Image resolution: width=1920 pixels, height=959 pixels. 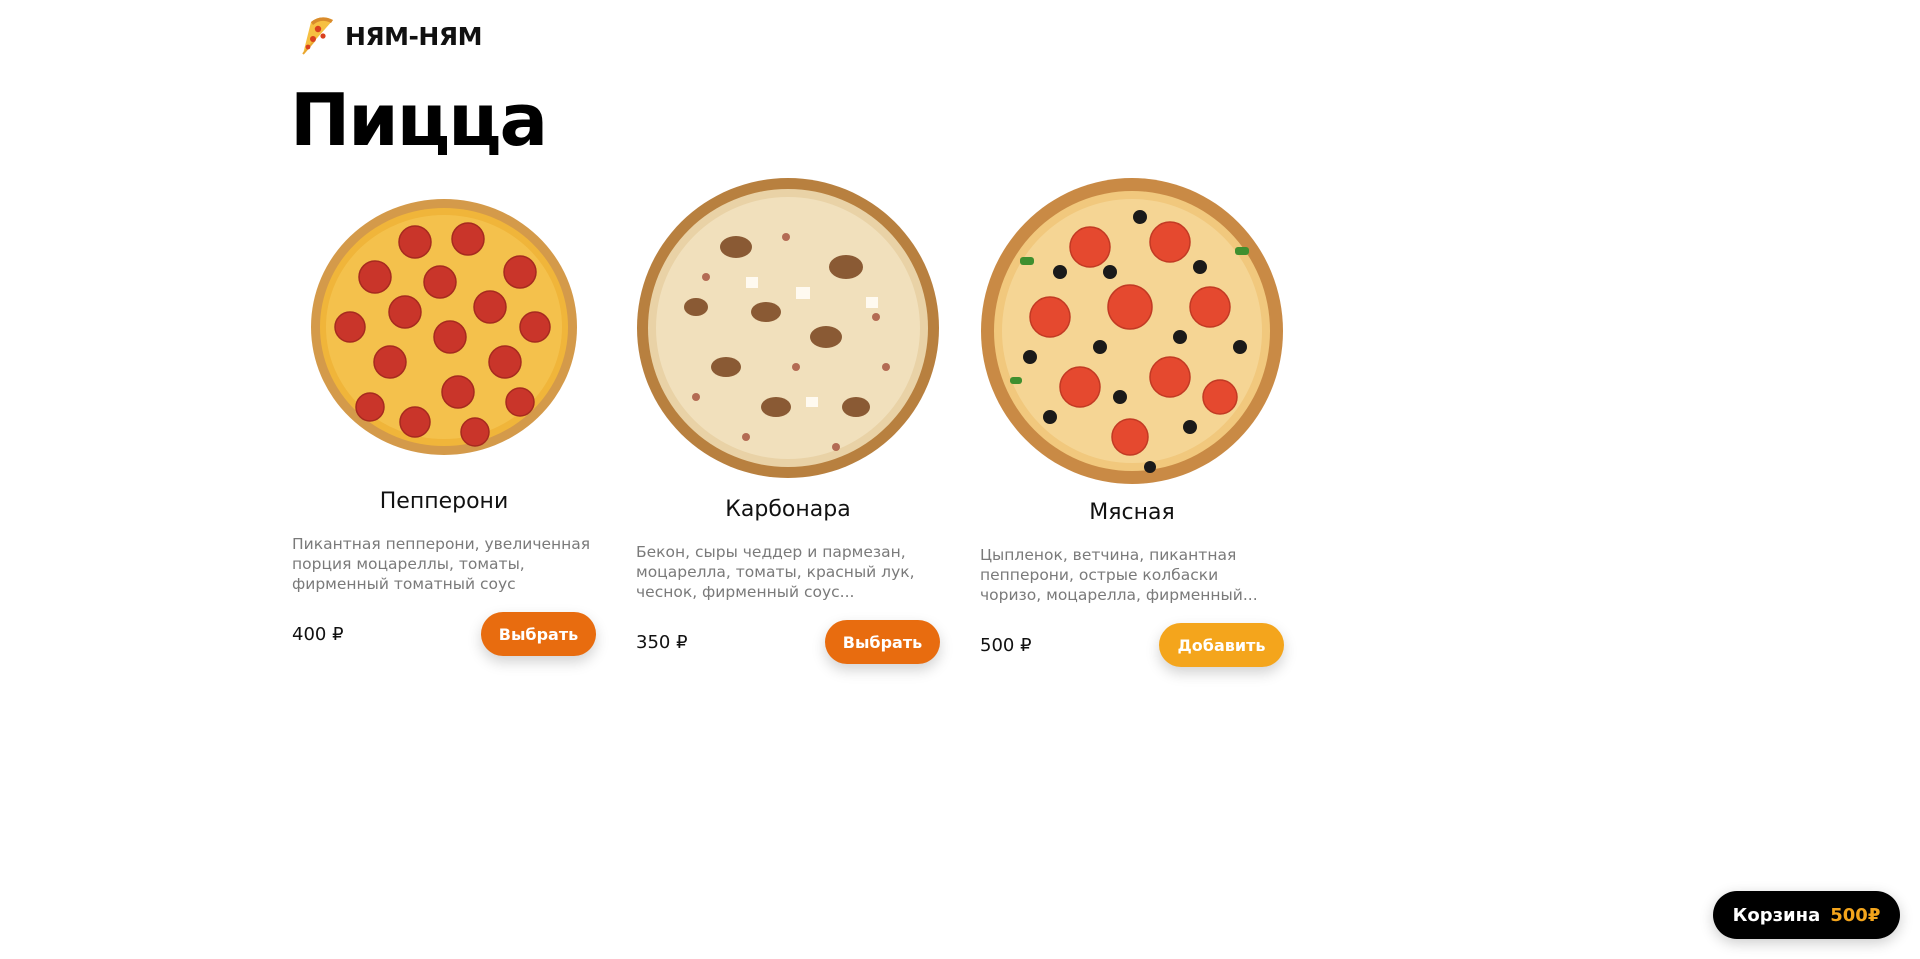 What do you see at coordinates (1221, 645) in the screenshot?
I see `add-button: Добавить` at bounding box center [1221, 645].